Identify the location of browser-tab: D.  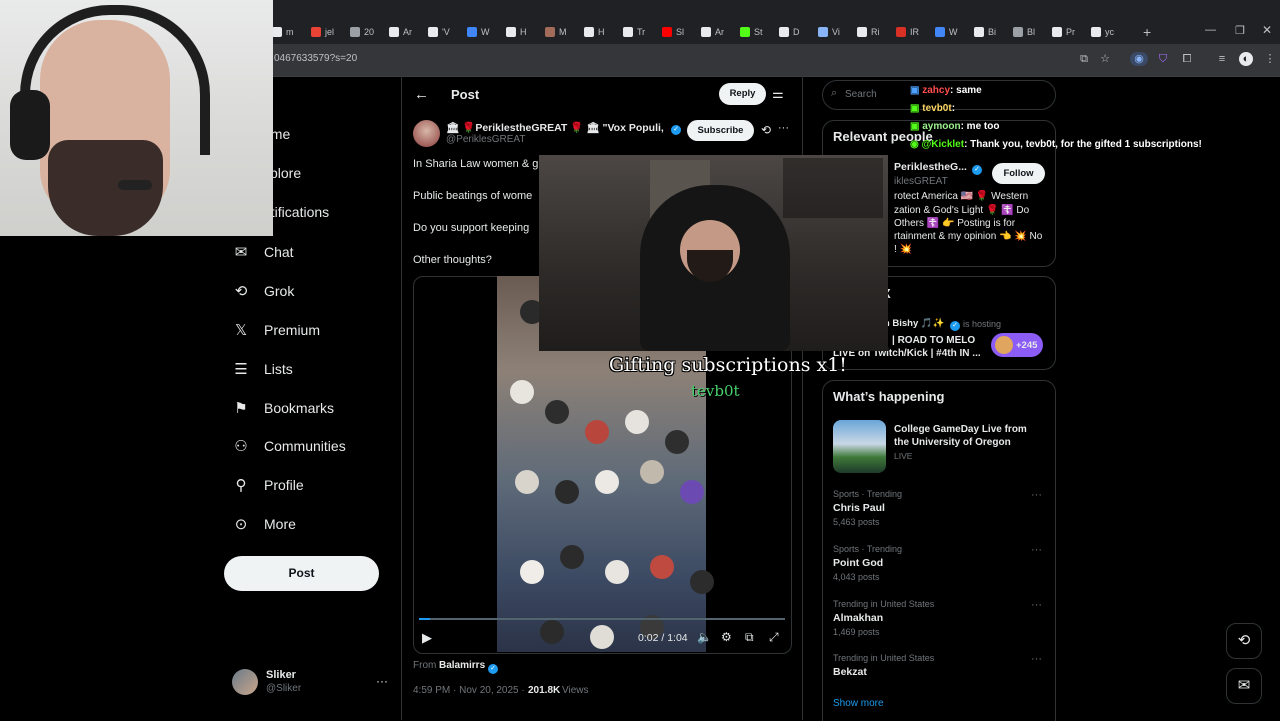
(797, 32).